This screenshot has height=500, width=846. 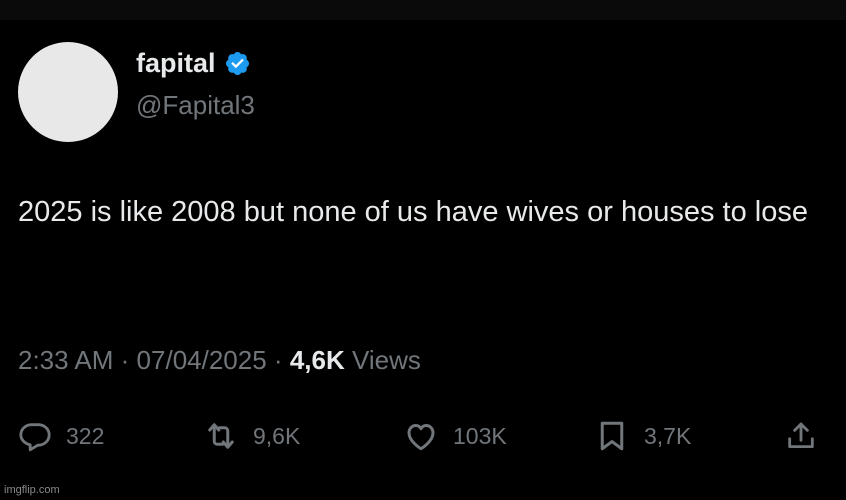 I want to click on imgflip-watermark: imgflip.com, so click(x=32, y=490).